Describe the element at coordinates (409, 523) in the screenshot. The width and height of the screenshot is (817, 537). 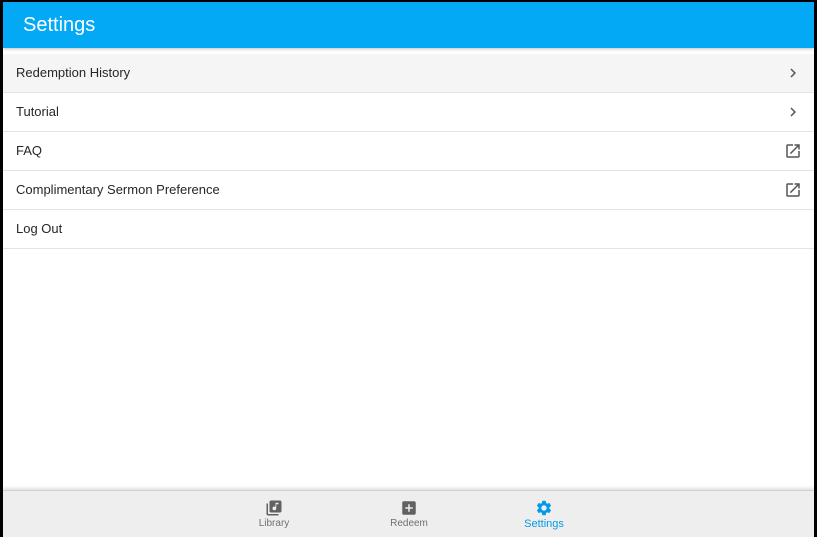
I see `tab-label: Redeem` at that location.